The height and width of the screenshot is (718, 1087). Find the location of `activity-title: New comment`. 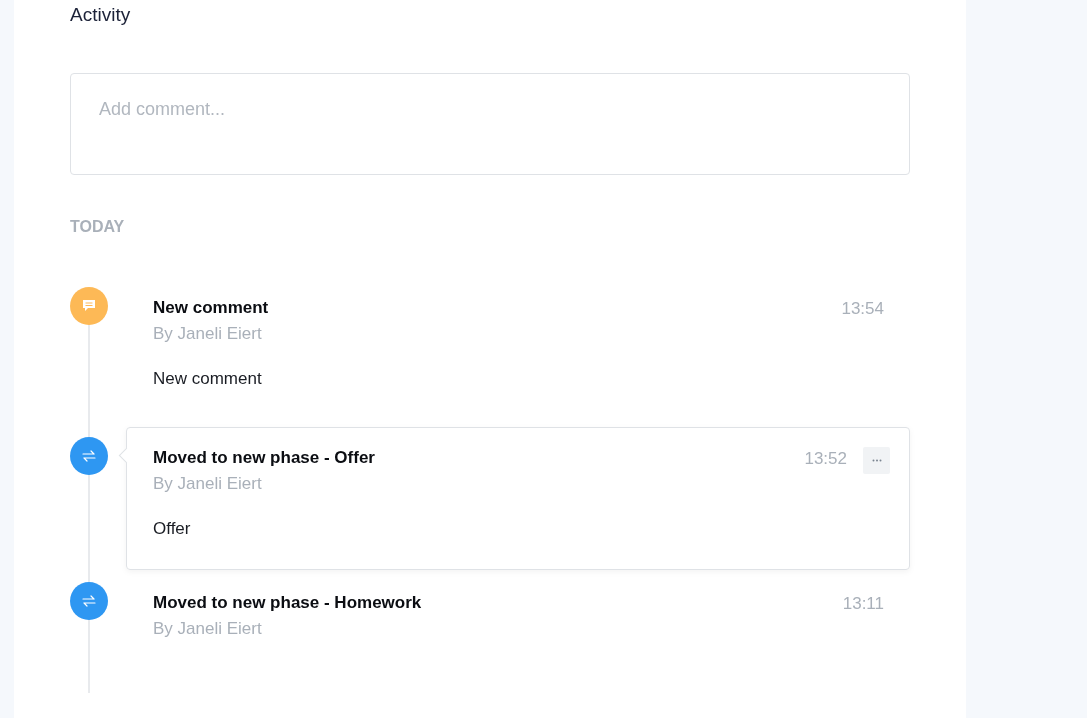

activity-title: New comment is located at coordinates (211, 308).